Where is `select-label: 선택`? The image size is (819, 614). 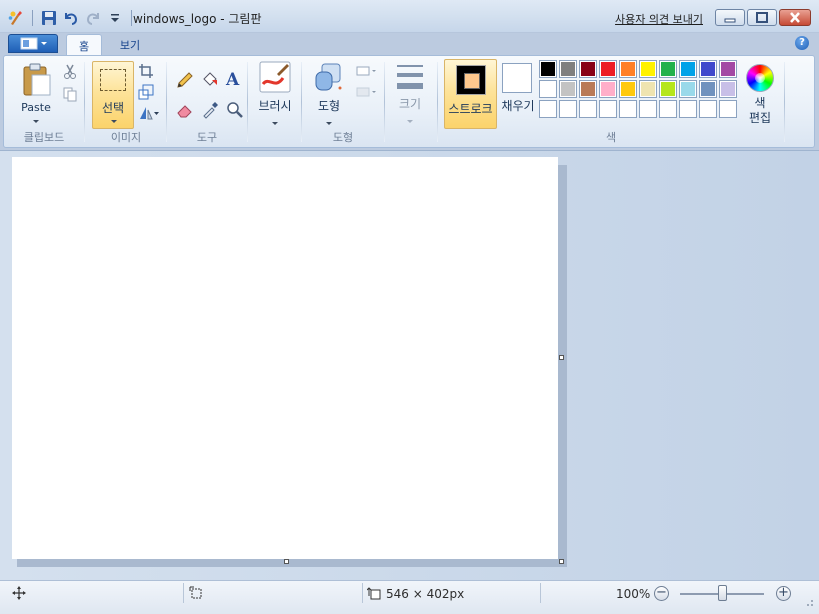
select-label: 선택 is located at coordinates (113, 108).